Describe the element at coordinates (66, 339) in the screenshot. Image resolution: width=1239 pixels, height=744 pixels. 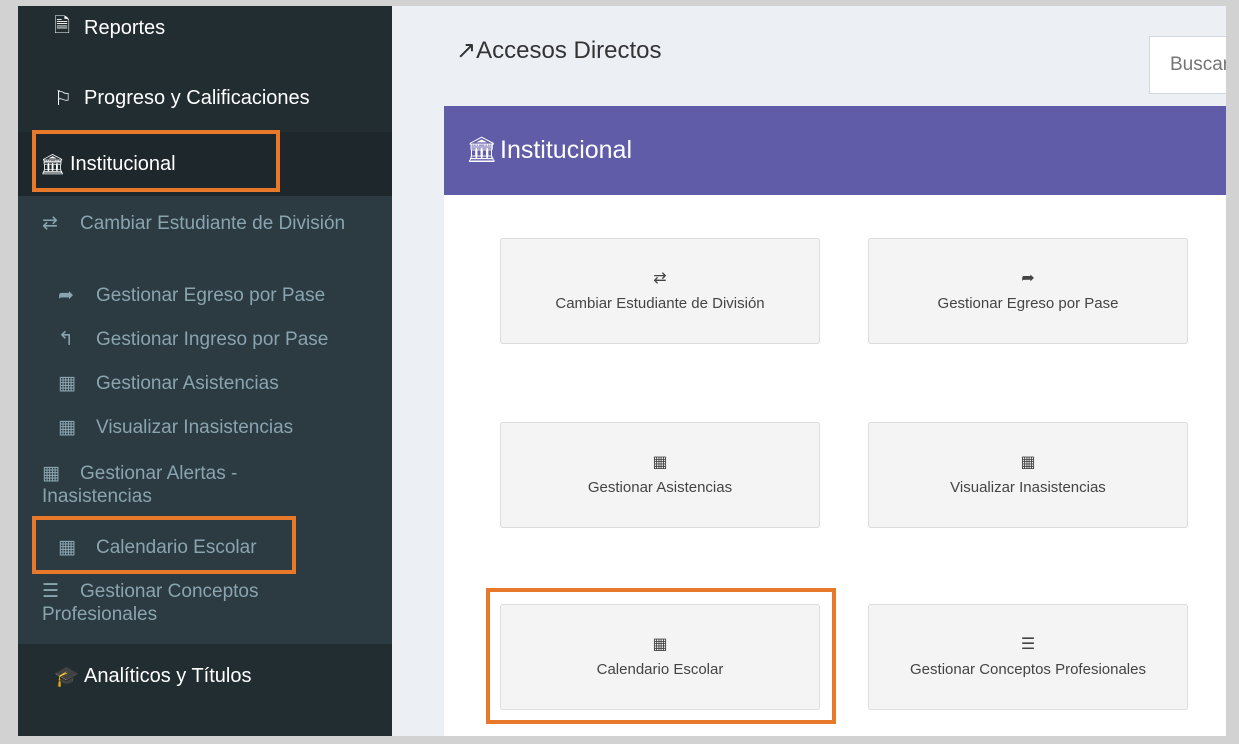
I see `reply-icon: ↰` at that location.